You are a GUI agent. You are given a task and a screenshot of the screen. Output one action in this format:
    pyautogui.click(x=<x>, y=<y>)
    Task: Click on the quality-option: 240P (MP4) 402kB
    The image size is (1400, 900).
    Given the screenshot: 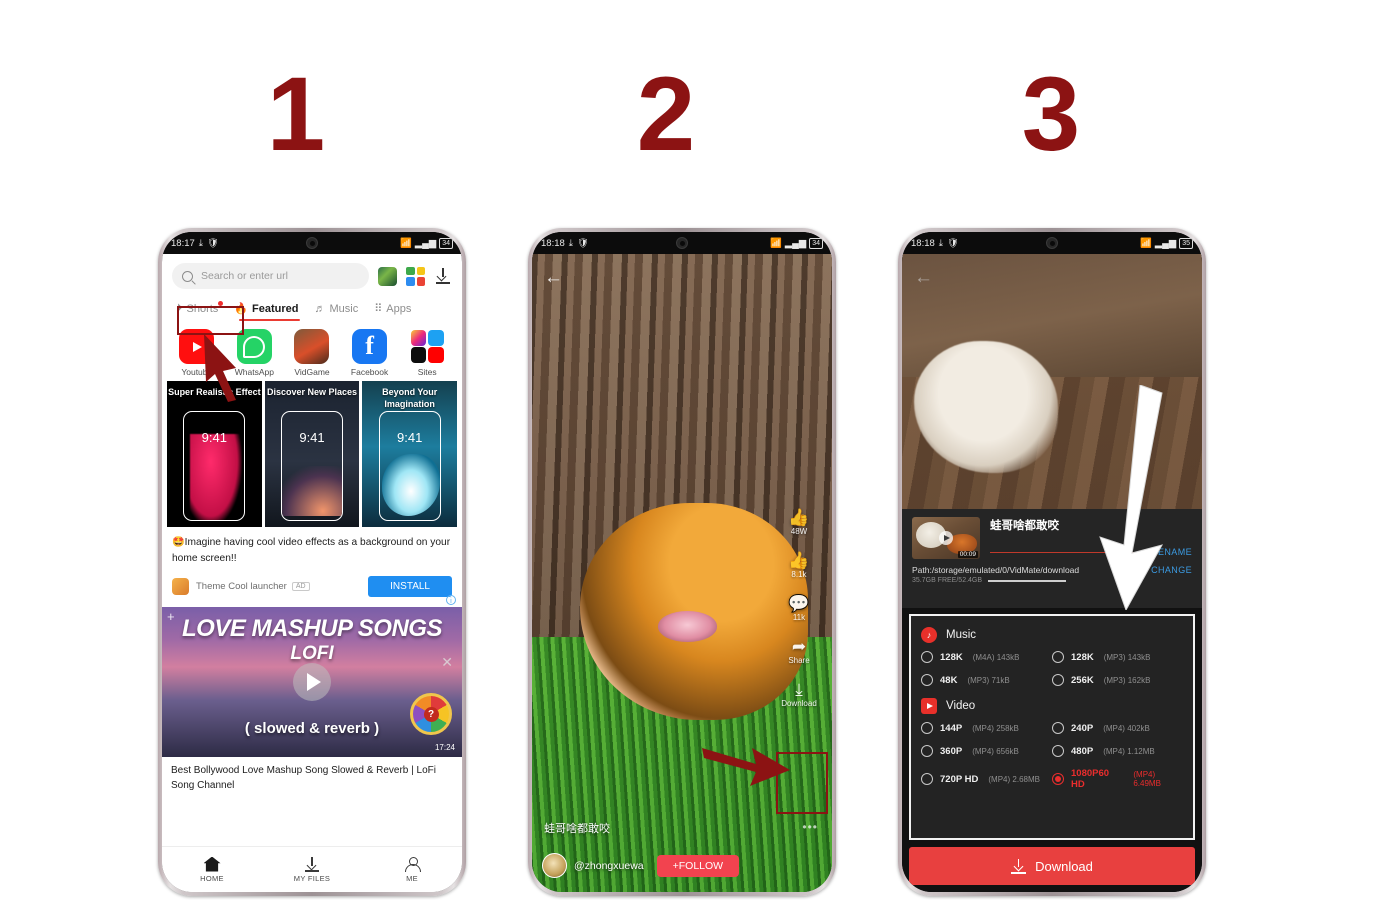 What is the action you would take?
    pyautogui.click(x=1117, y=728)
    